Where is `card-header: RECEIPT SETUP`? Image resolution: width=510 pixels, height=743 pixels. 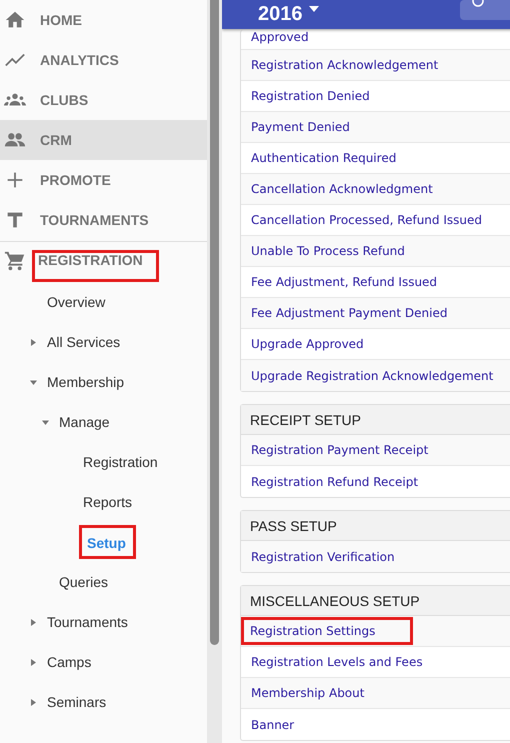 card-header: RECEIPT SETUP is located at coordinates (375, 420).